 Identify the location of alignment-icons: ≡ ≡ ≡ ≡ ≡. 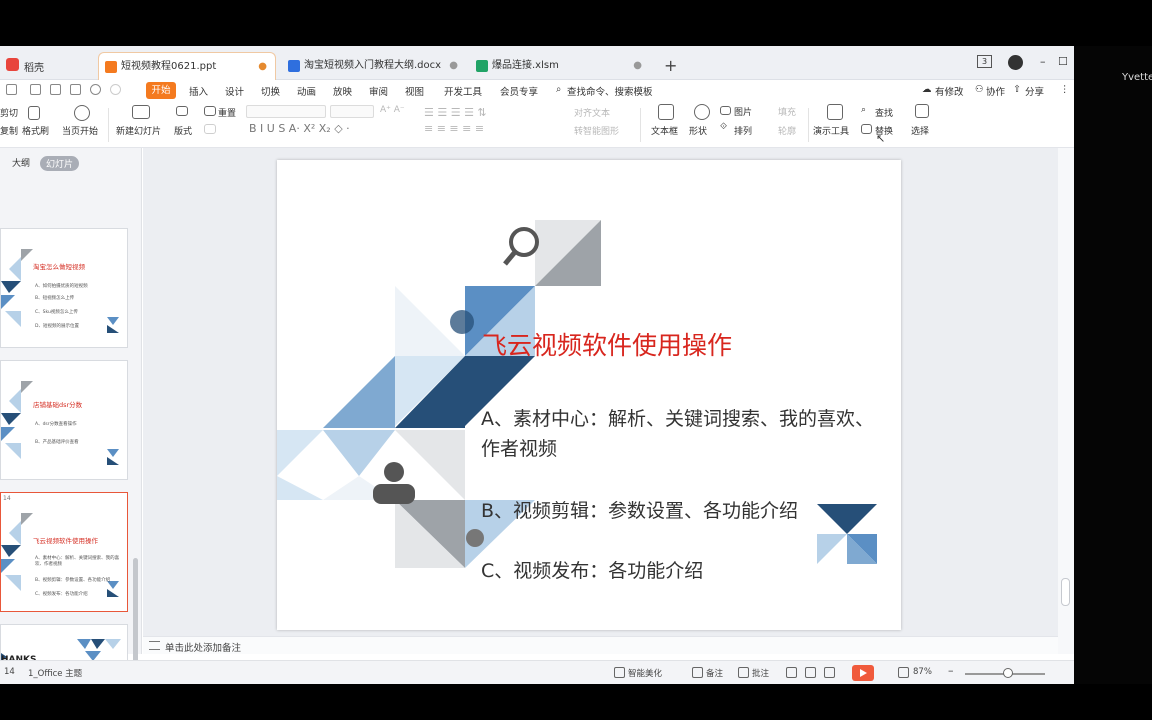
(454, 128).